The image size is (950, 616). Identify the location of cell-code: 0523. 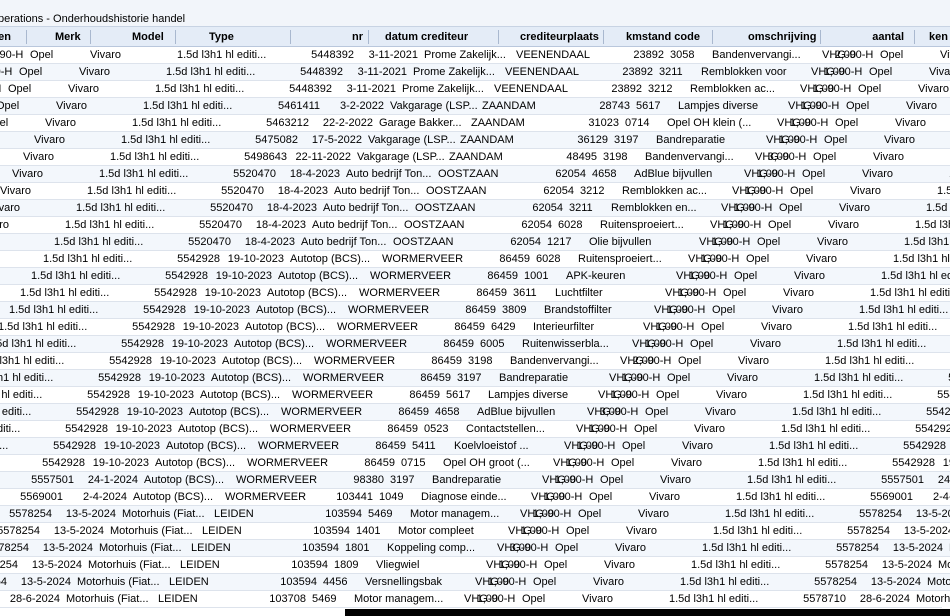
(444, 429).